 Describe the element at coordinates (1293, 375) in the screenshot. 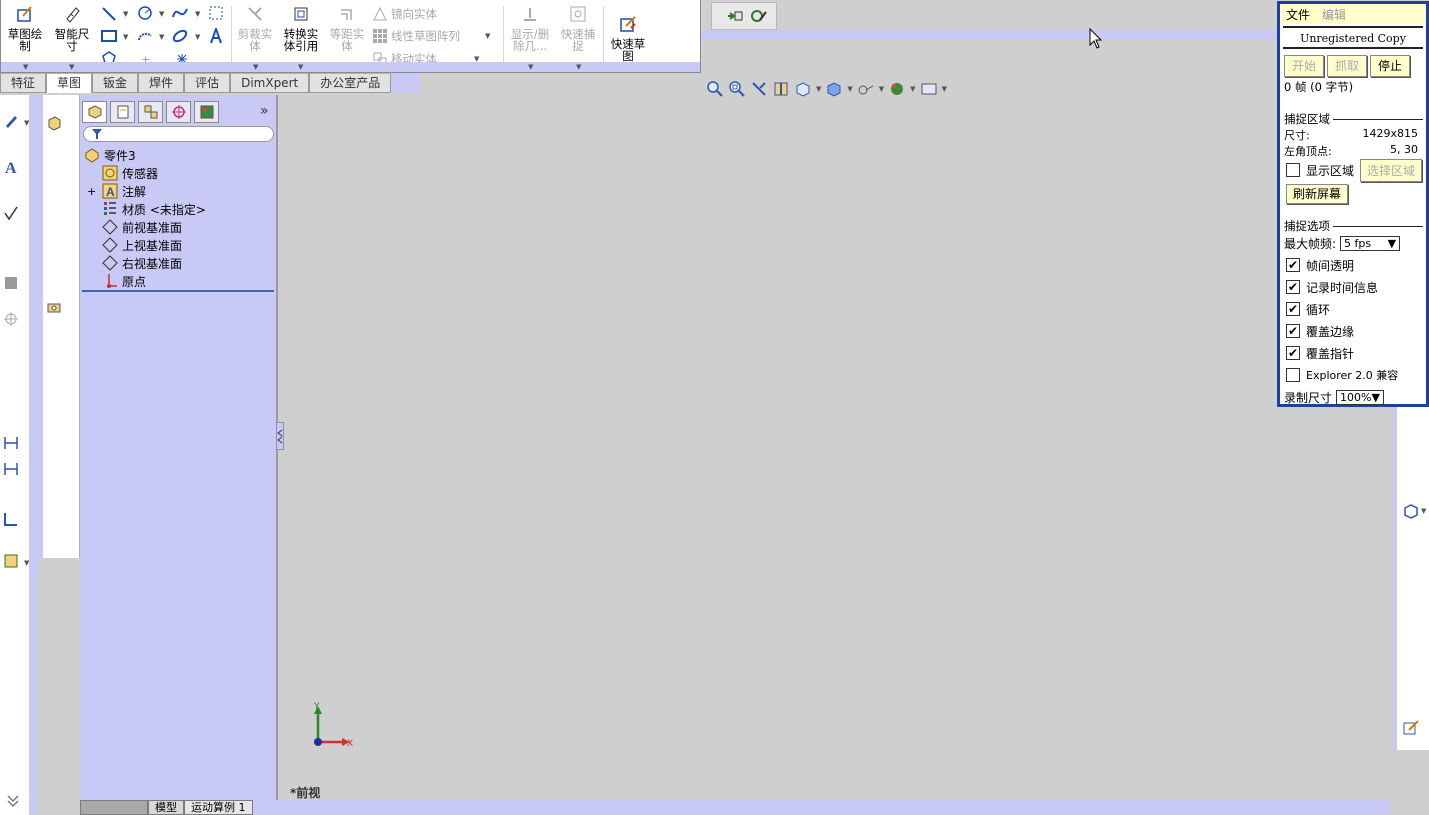

I see `explorer-checkbox` at that location.